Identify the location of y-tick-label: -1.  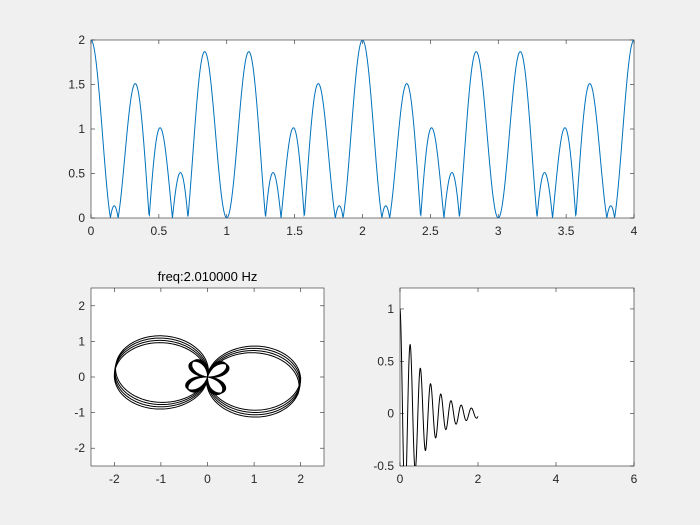
(79, 413).